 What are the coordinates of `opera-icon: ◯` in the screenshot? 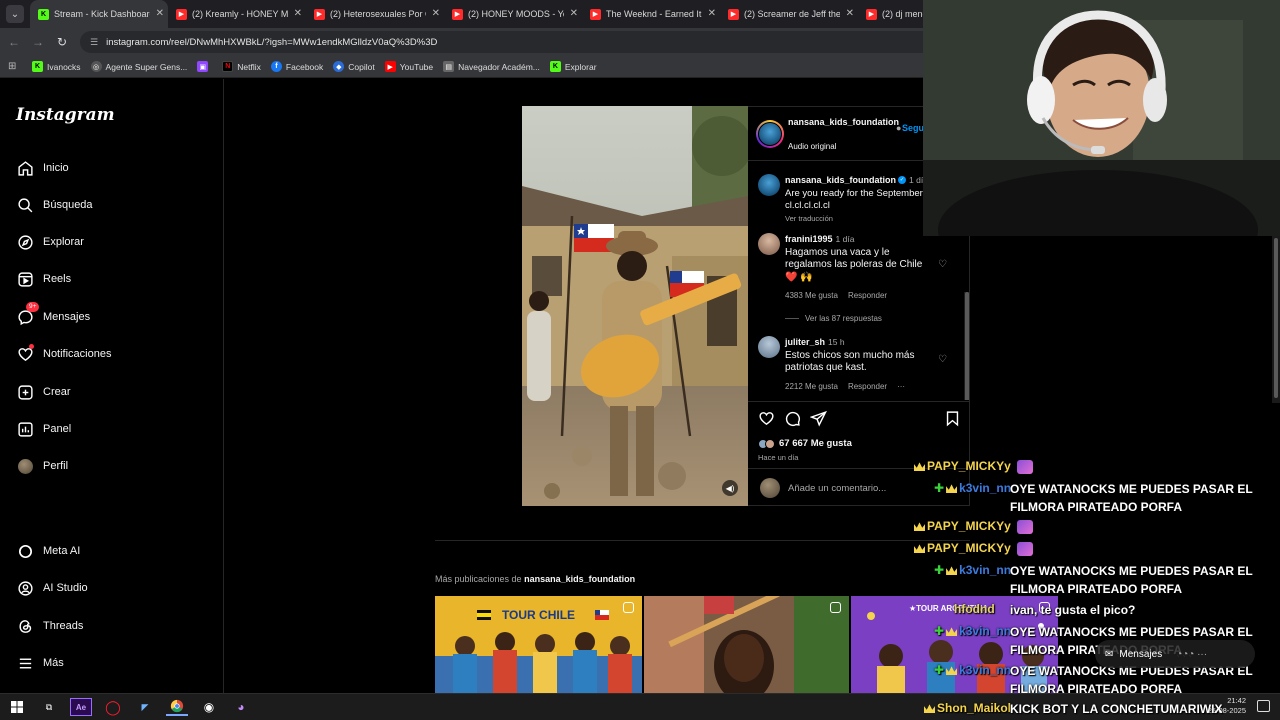 It's located at (113, 707).